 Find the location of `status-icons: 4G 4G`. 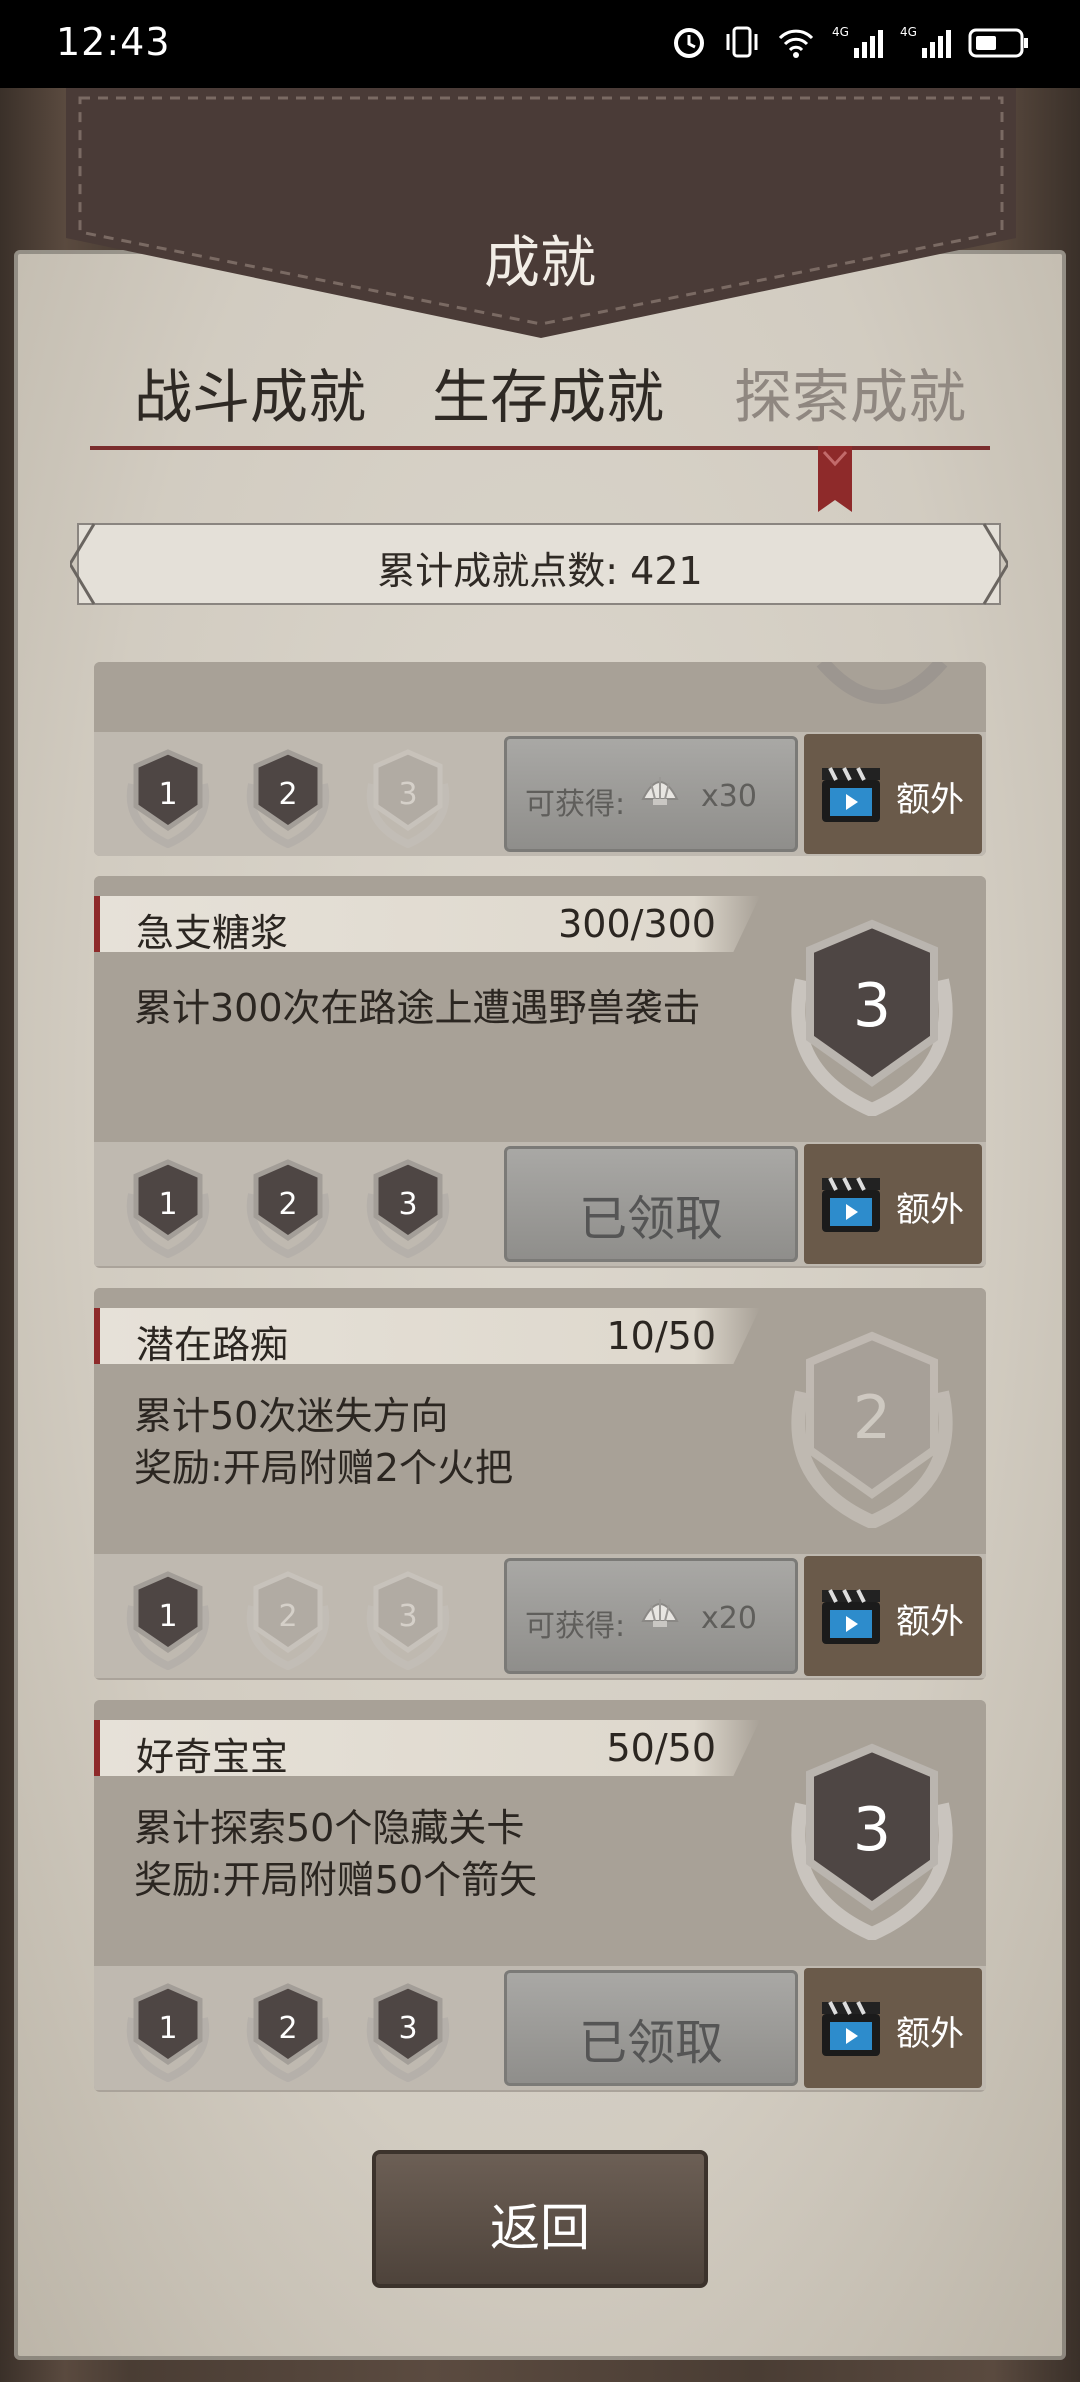

status-icons: 4G 4G is located at coordinates (850, 42).